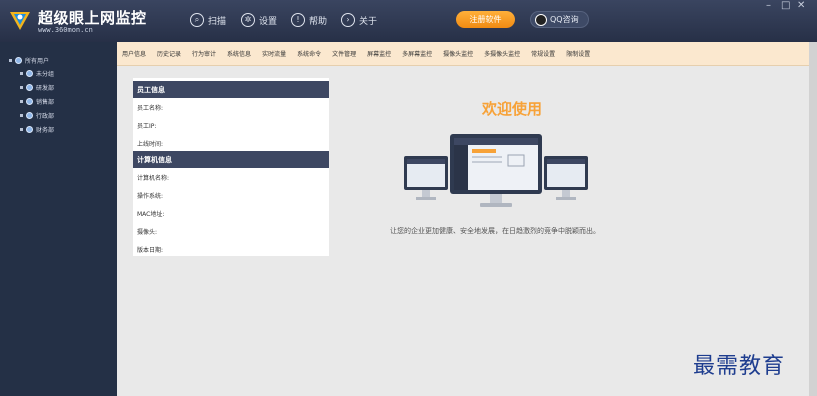 This screenshot has height=396, width=817. What do you see at coordinates (511, 109) in the screenshot?
I see `welcome-title: 欢迎使用` at bounding box center [511, 109].